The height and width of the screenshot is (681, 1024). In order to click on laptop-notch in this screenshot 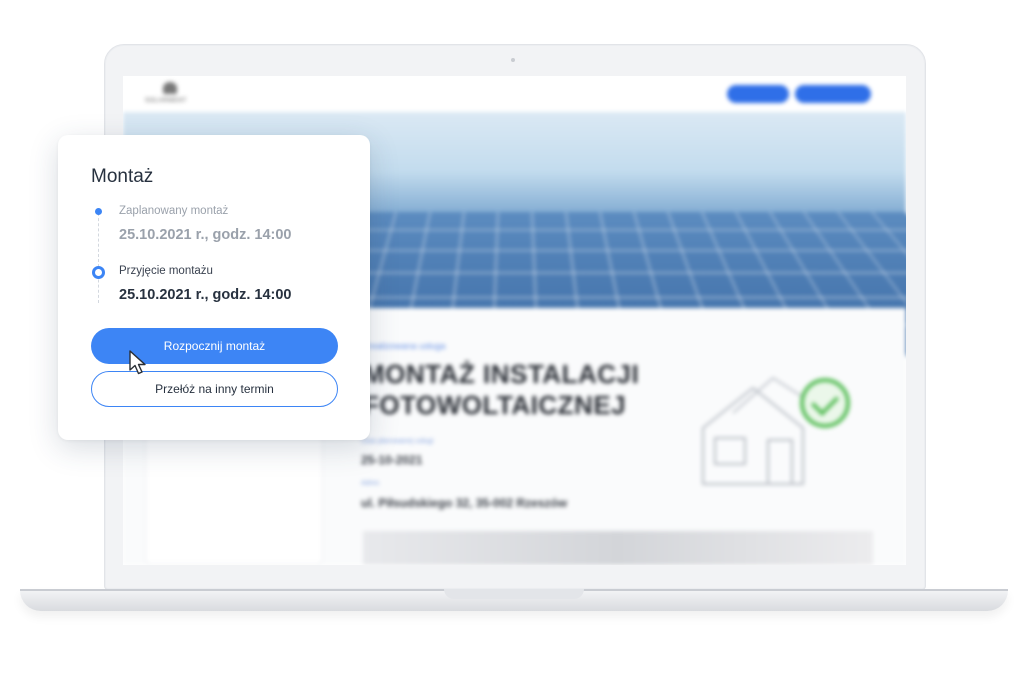, I will do `click(514, 594)`.